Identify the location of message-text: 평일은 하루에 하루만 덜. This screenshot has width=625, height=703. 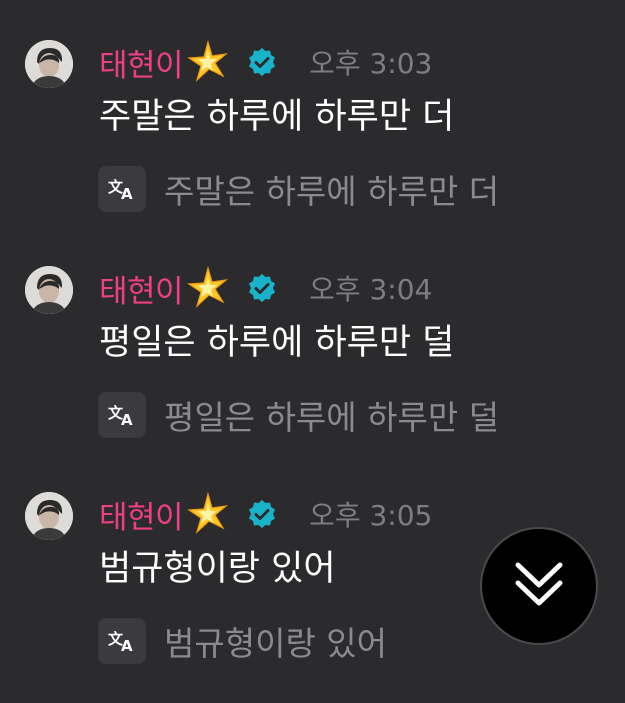
(276, 343).